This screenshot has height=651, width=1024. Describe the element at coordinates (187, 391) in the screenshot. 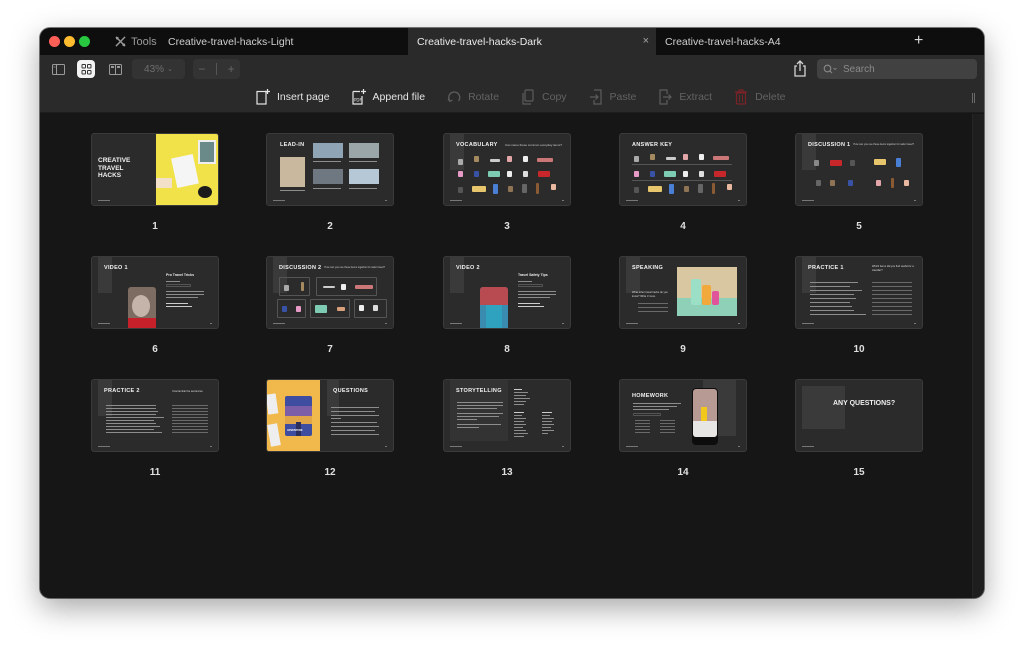

I see `slide-subtitle: Unscramble the sentences` at that location.